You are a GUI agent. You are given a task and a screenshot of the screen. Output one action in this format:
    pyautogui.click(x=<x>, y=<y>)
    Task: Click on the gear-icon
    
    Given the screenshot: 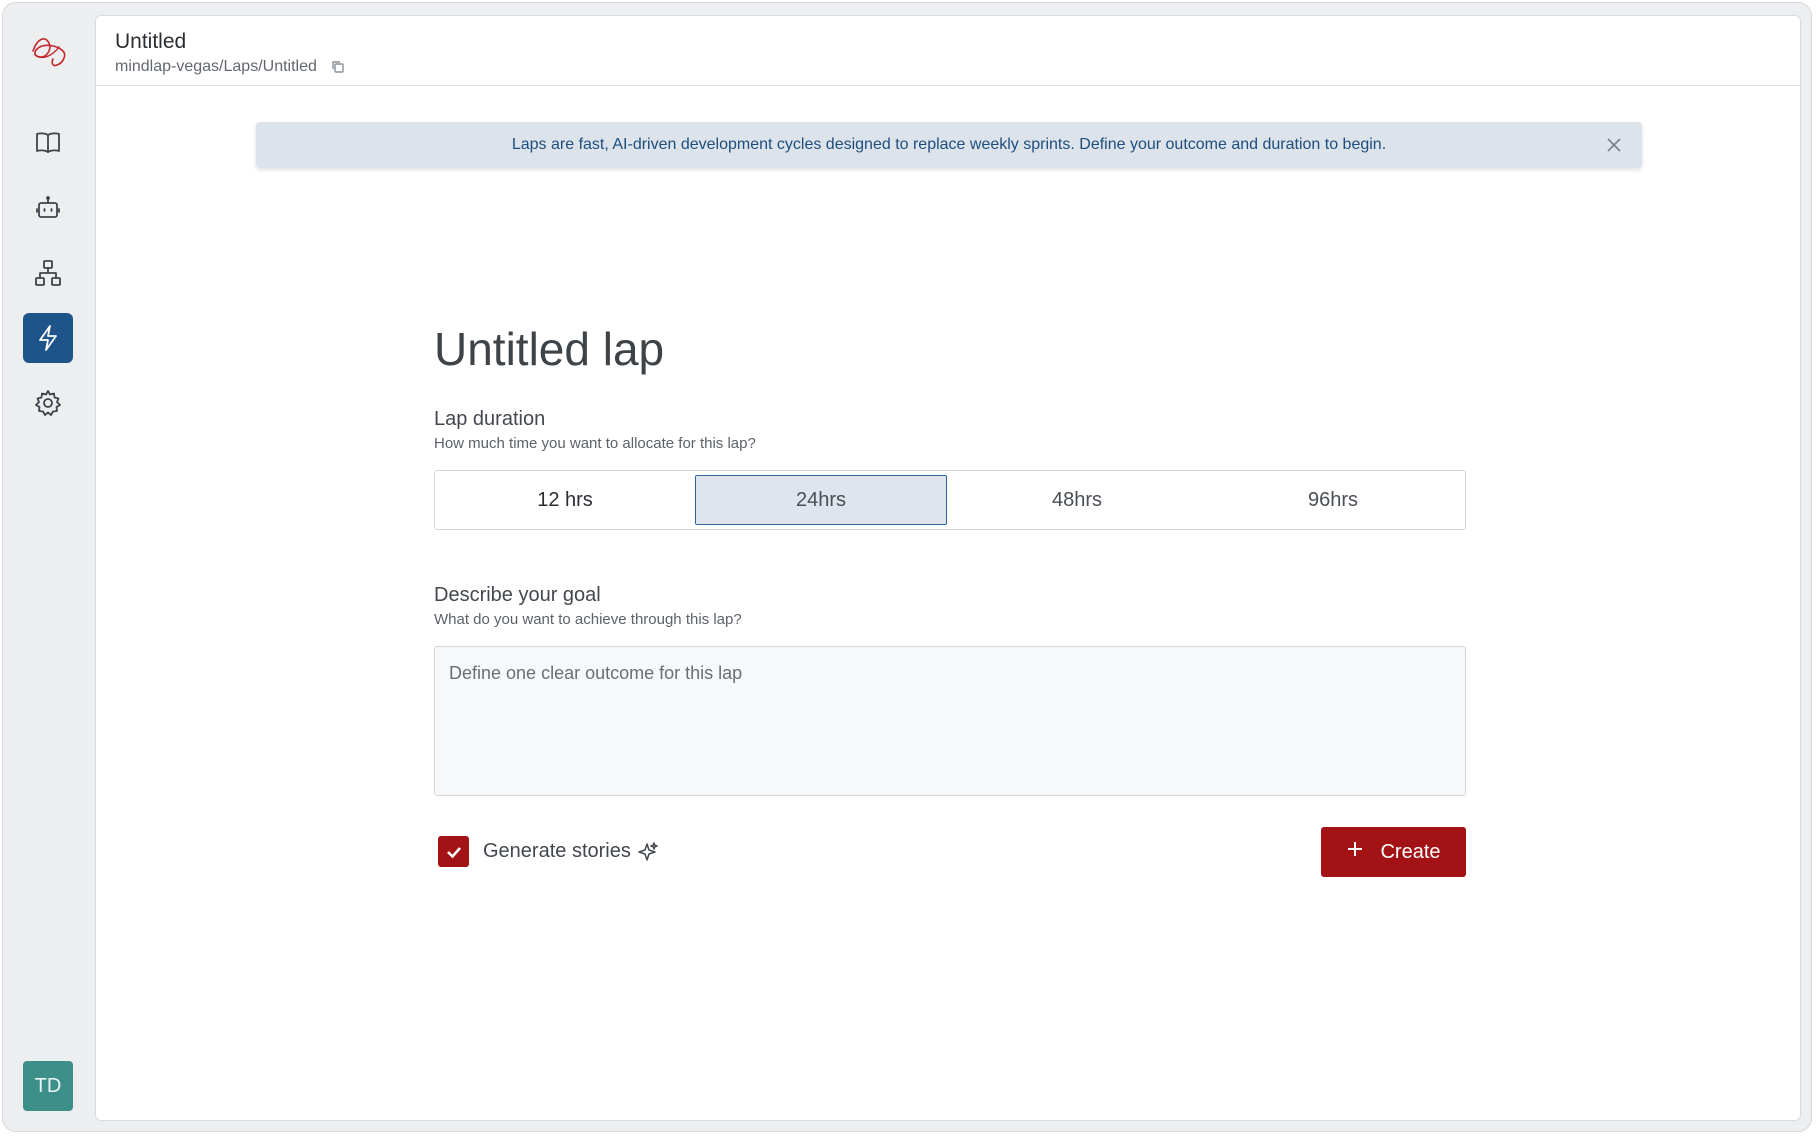 What is the action you would take?
    pyautogui.click(x=48, y=403)
    